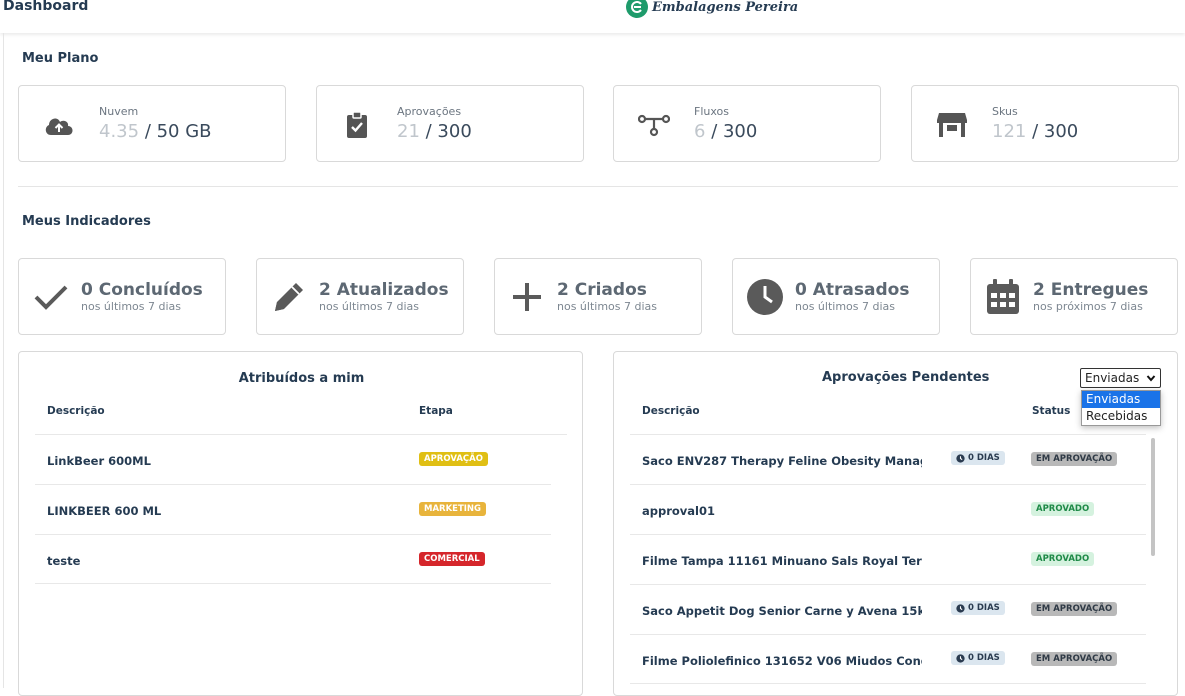 Image resolution: width=1185 pixels, height=696 pixels. What do you see at coordinates (1003, 297) in the screenshot?
I see `calendar-icon` at bounding box center [1003, 297].